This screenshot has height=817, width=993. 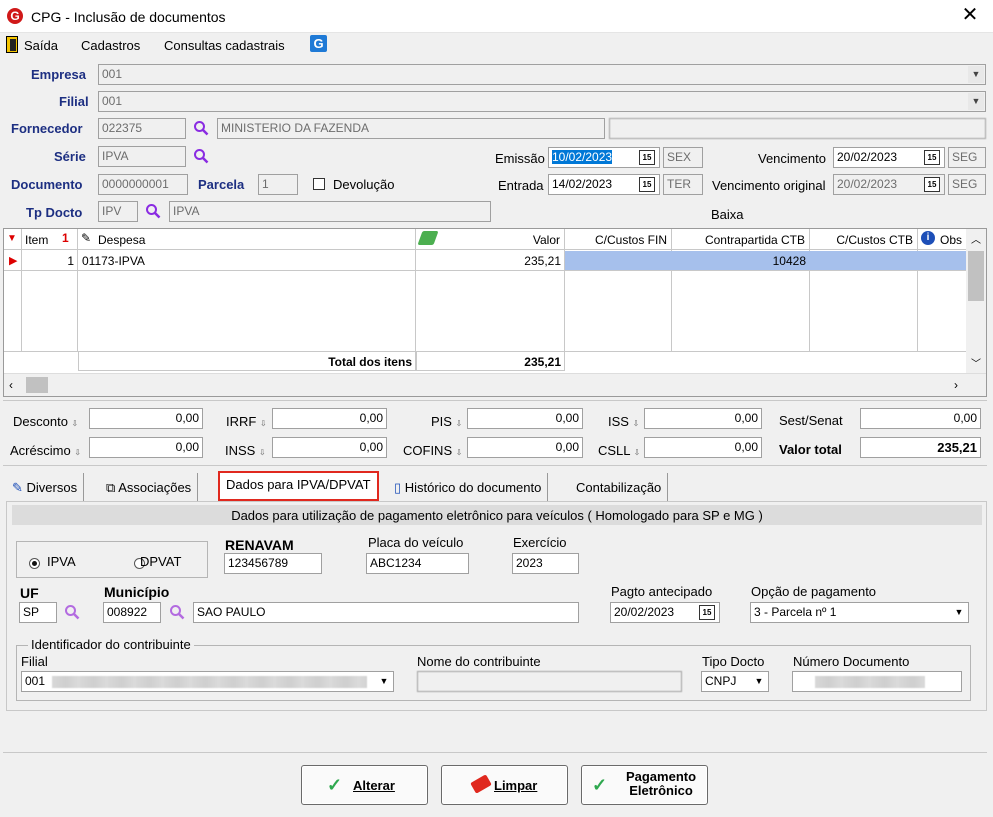 I want to click on desconto-input: 0,00, so click(x=146, y=418).